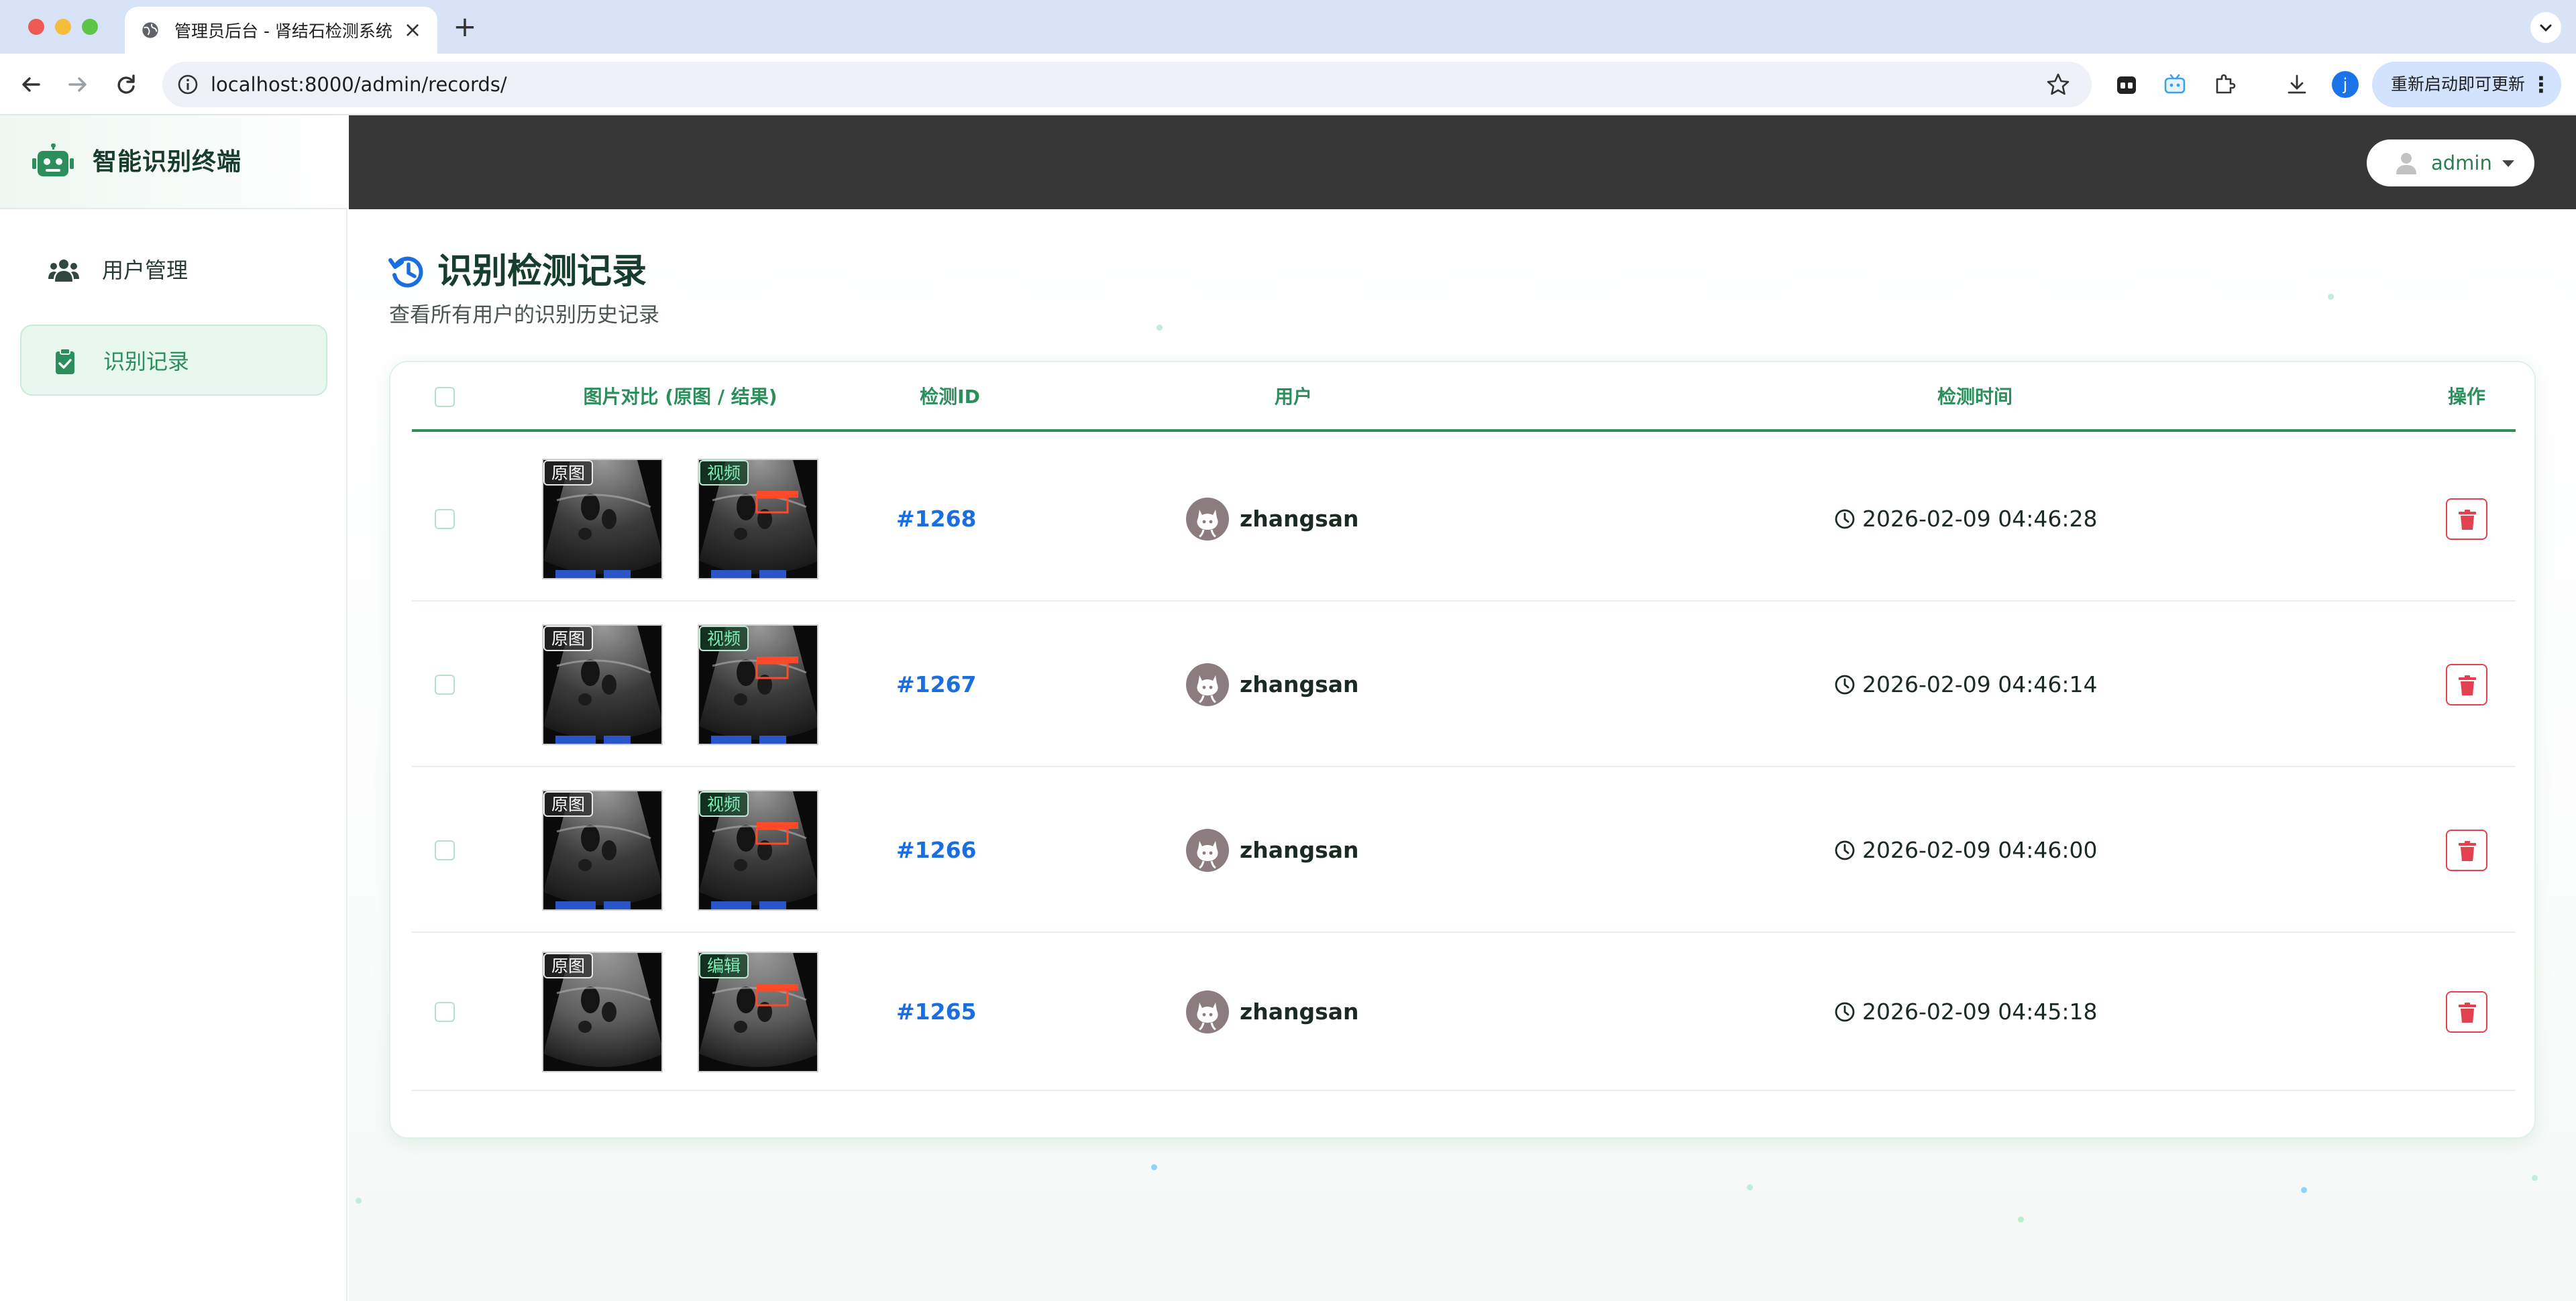 Image resolution: width=2576 pixels, height=1301 pixels. Describe the element at coordinates (936, 850) in the screenshot. I see `record-id-link: #1266` at that location.